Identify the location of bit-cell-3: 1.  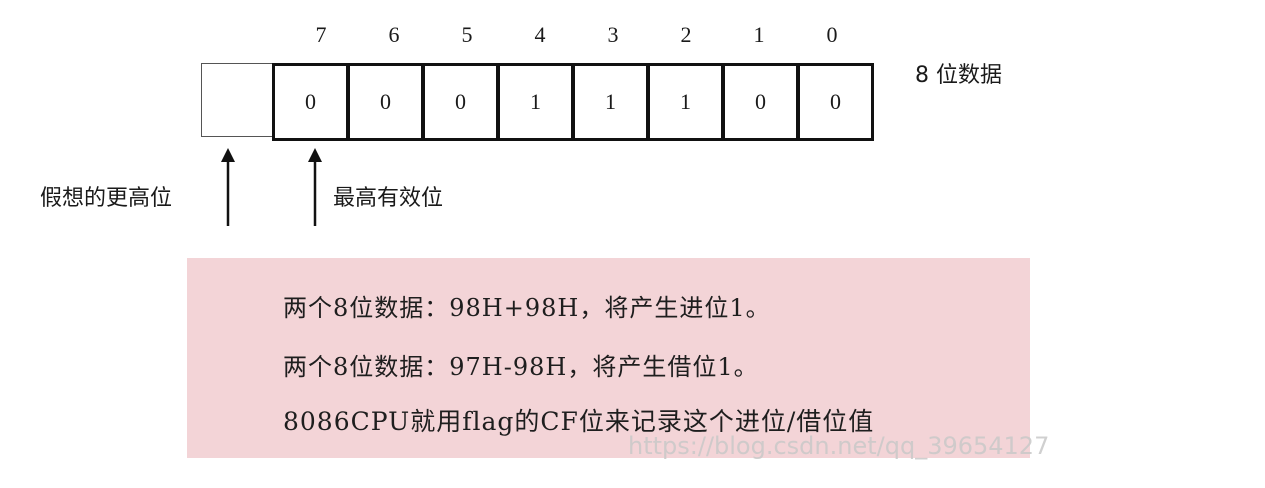
(610, 102).